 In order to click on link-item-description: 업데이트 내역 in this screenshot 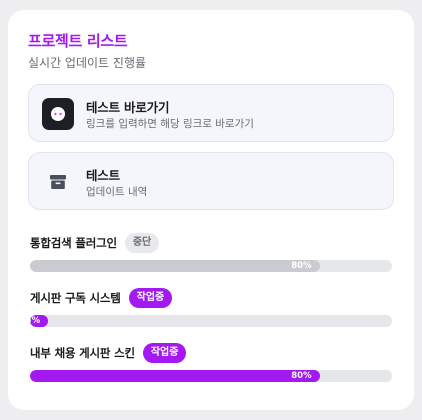, I will do `click(117, 192)`.